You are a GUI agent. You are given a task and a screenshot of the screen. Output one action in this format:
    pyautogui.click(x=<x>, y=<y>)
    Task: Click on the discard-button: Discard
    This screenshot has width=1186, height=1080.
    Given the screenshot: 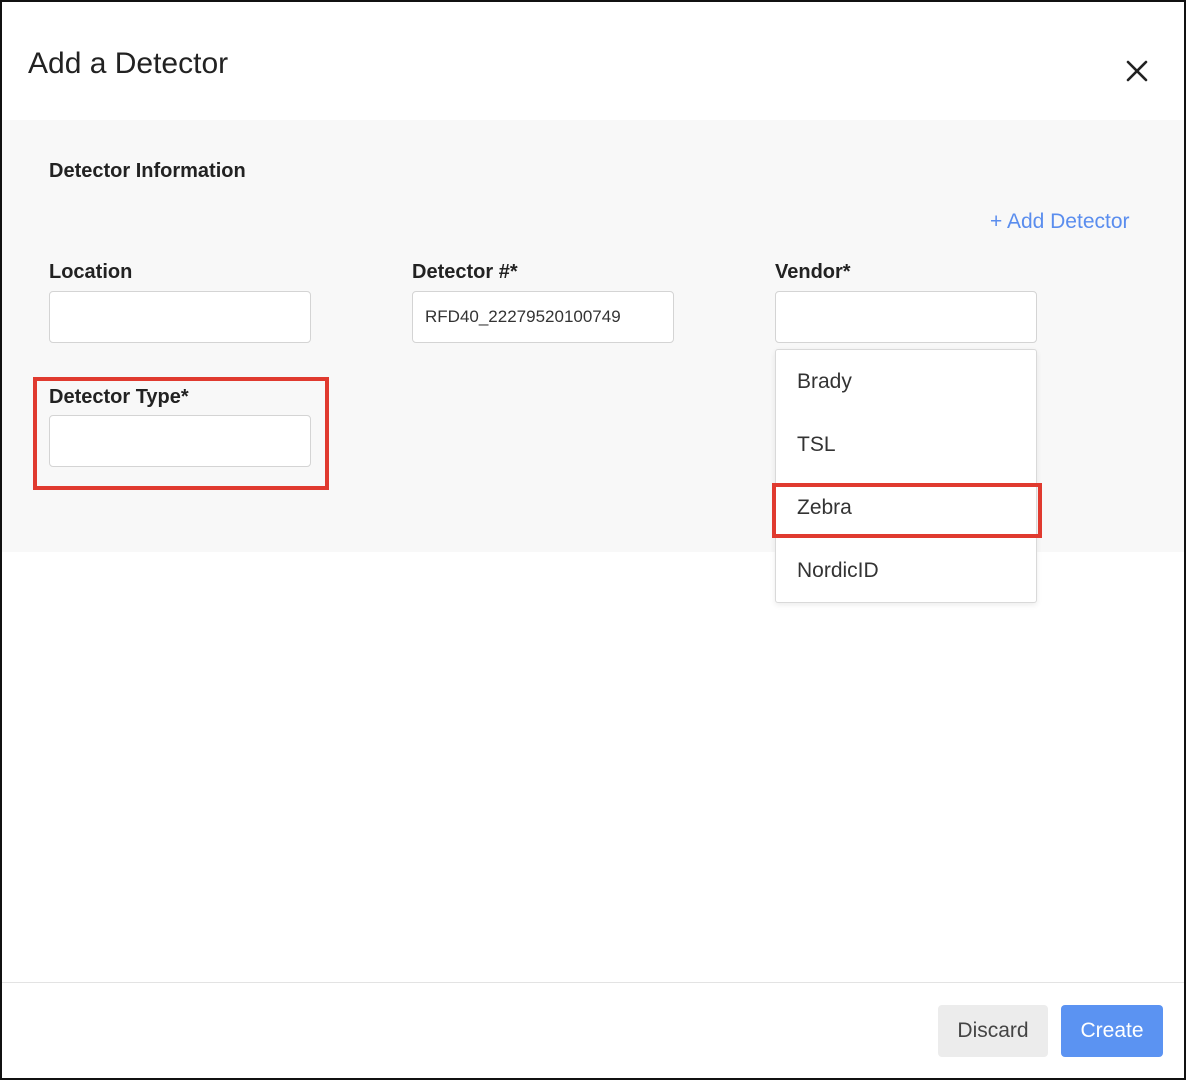 What is the action you would take?
    pyautogui.click(x=993, y=1031)
    